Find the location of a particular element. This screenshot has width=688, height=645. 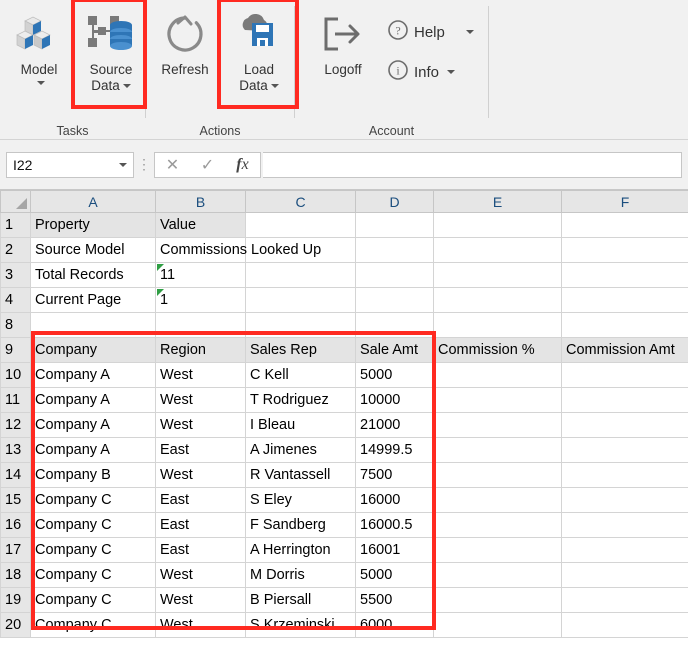

source-data-dropdown-caret is located at coordinates (126, 86).